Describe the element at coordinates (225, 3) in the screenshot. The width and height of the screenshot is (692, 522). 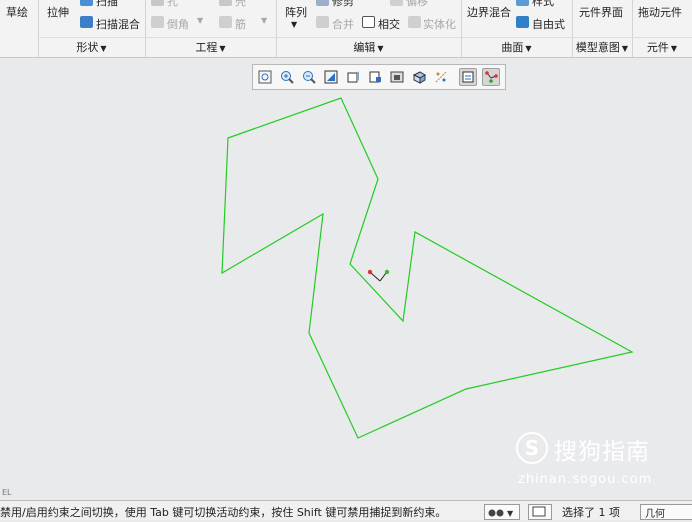
I see `shell-icon` at that location.